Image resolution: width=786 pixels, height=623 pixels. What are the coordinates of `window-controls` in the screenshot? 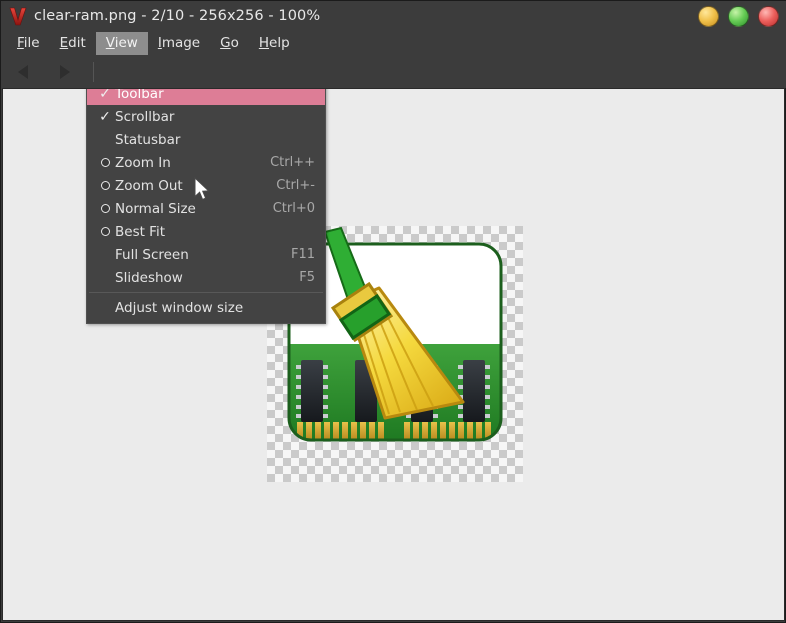 It's located at (738, 16).